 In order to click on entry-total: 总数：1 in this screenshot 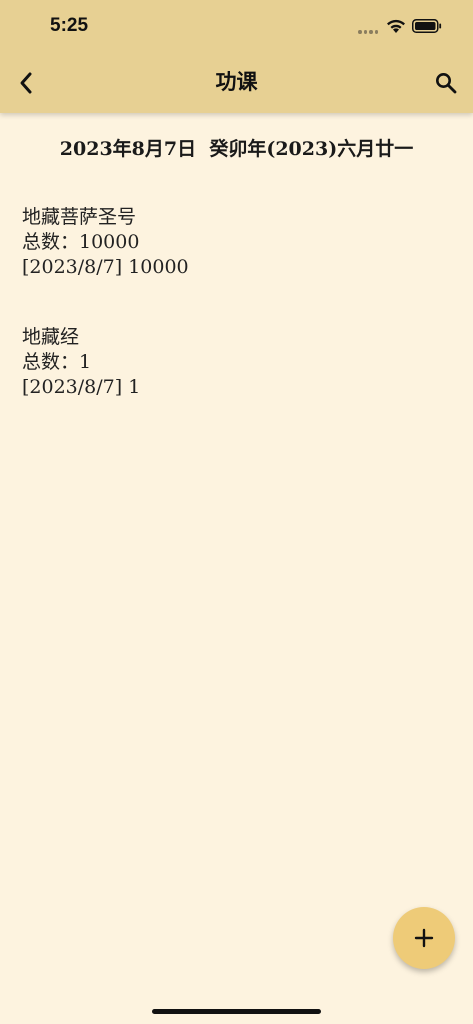, I will do `click(57, 362)`.